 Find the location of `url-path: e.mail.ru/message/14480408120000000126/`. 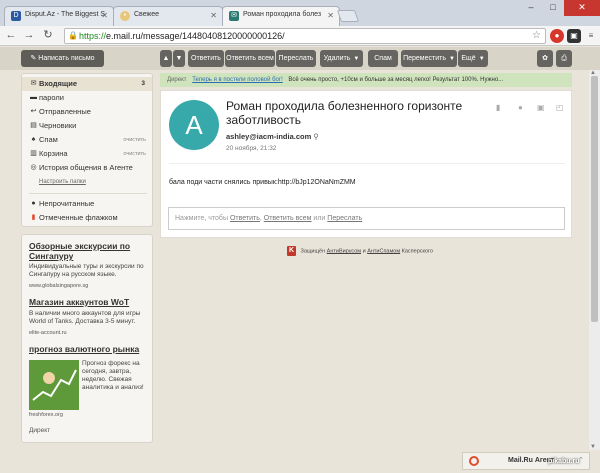

url-path: e.mail.ru/message/14480408120000000126/ is located at coordinates (195, 36).